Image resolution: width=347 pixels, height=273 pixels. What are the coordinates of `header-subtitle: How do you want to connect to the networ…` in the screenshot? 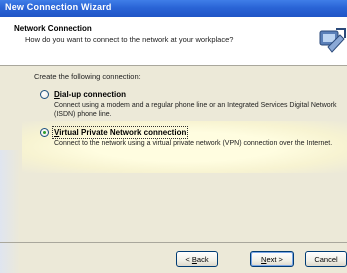 It's located at (129, 39).